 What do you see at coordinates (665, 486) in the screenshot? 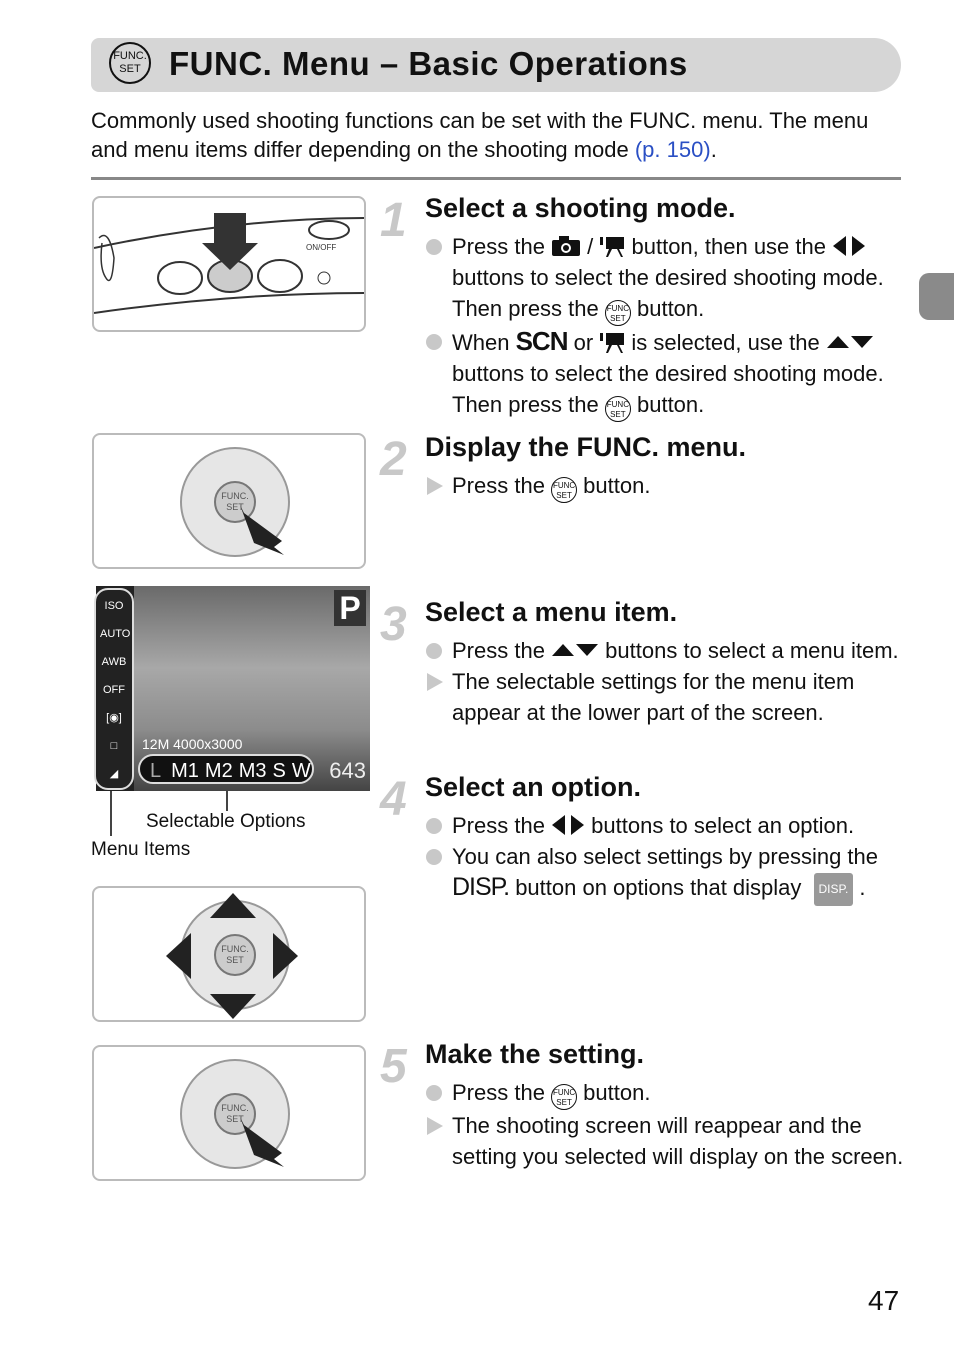
I see `result-item: Press the FUNC SET button.` at bounding box center [665, 486].